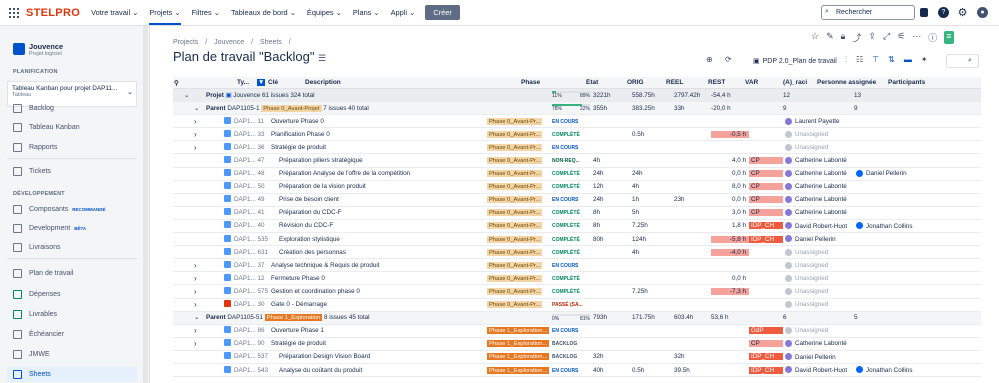  I want to click on header-assignee: Personne assignée, so click(852, 82).